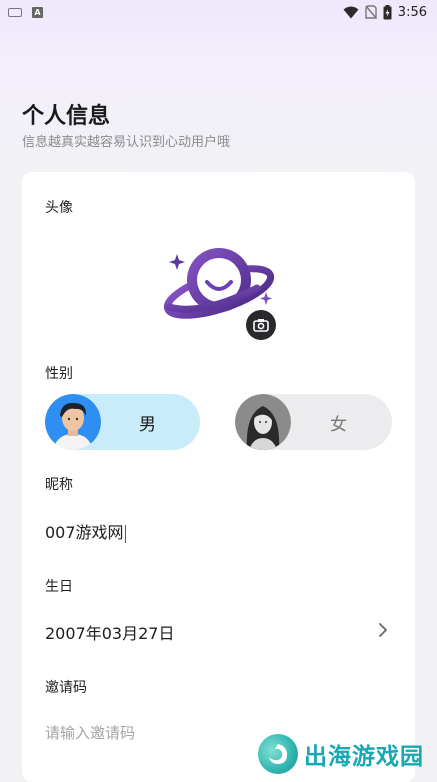  I want to click on gender-male-label: 男, so click(147, 424).